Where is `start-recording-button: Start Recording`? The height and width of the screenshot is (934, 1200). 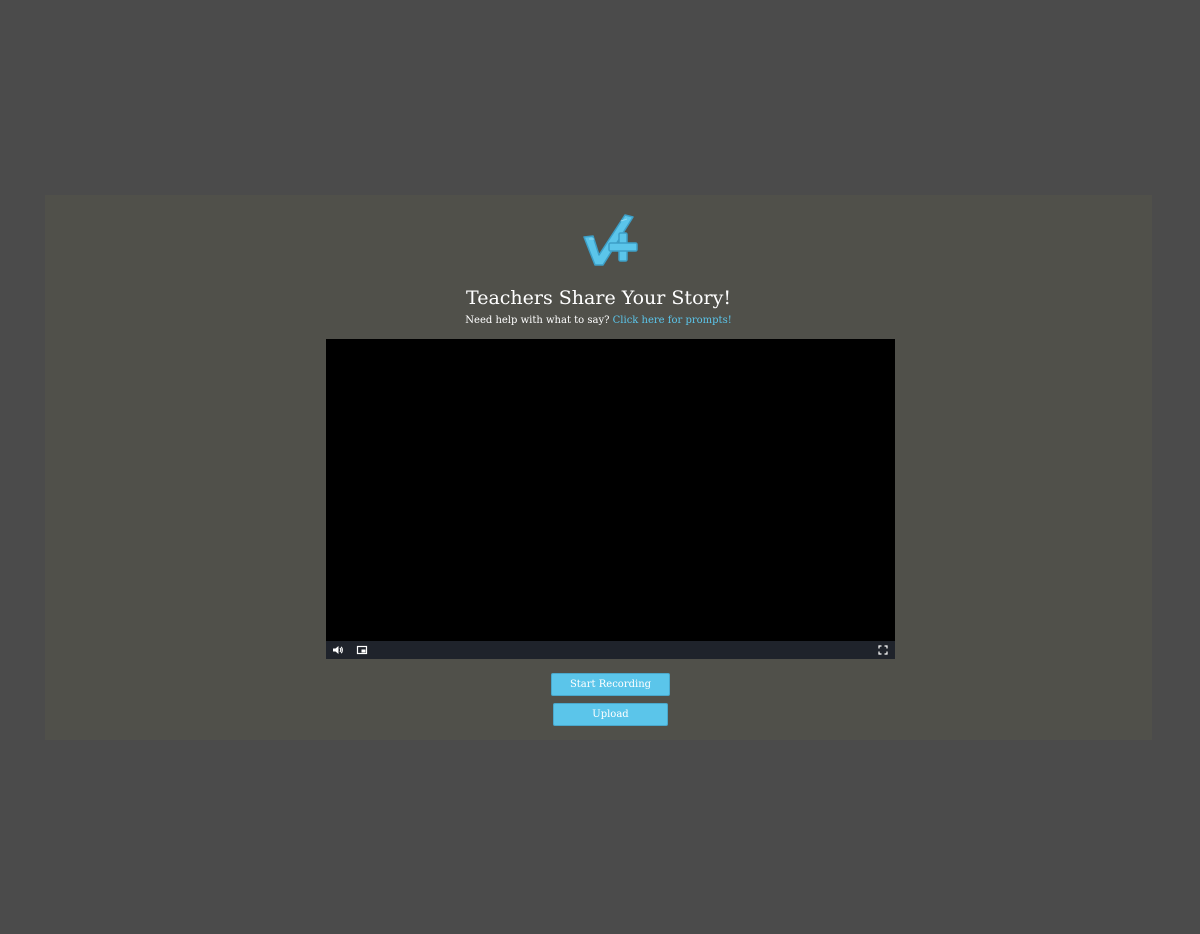
start-recording-button: Start Recording is located at coordinates (610, 684).